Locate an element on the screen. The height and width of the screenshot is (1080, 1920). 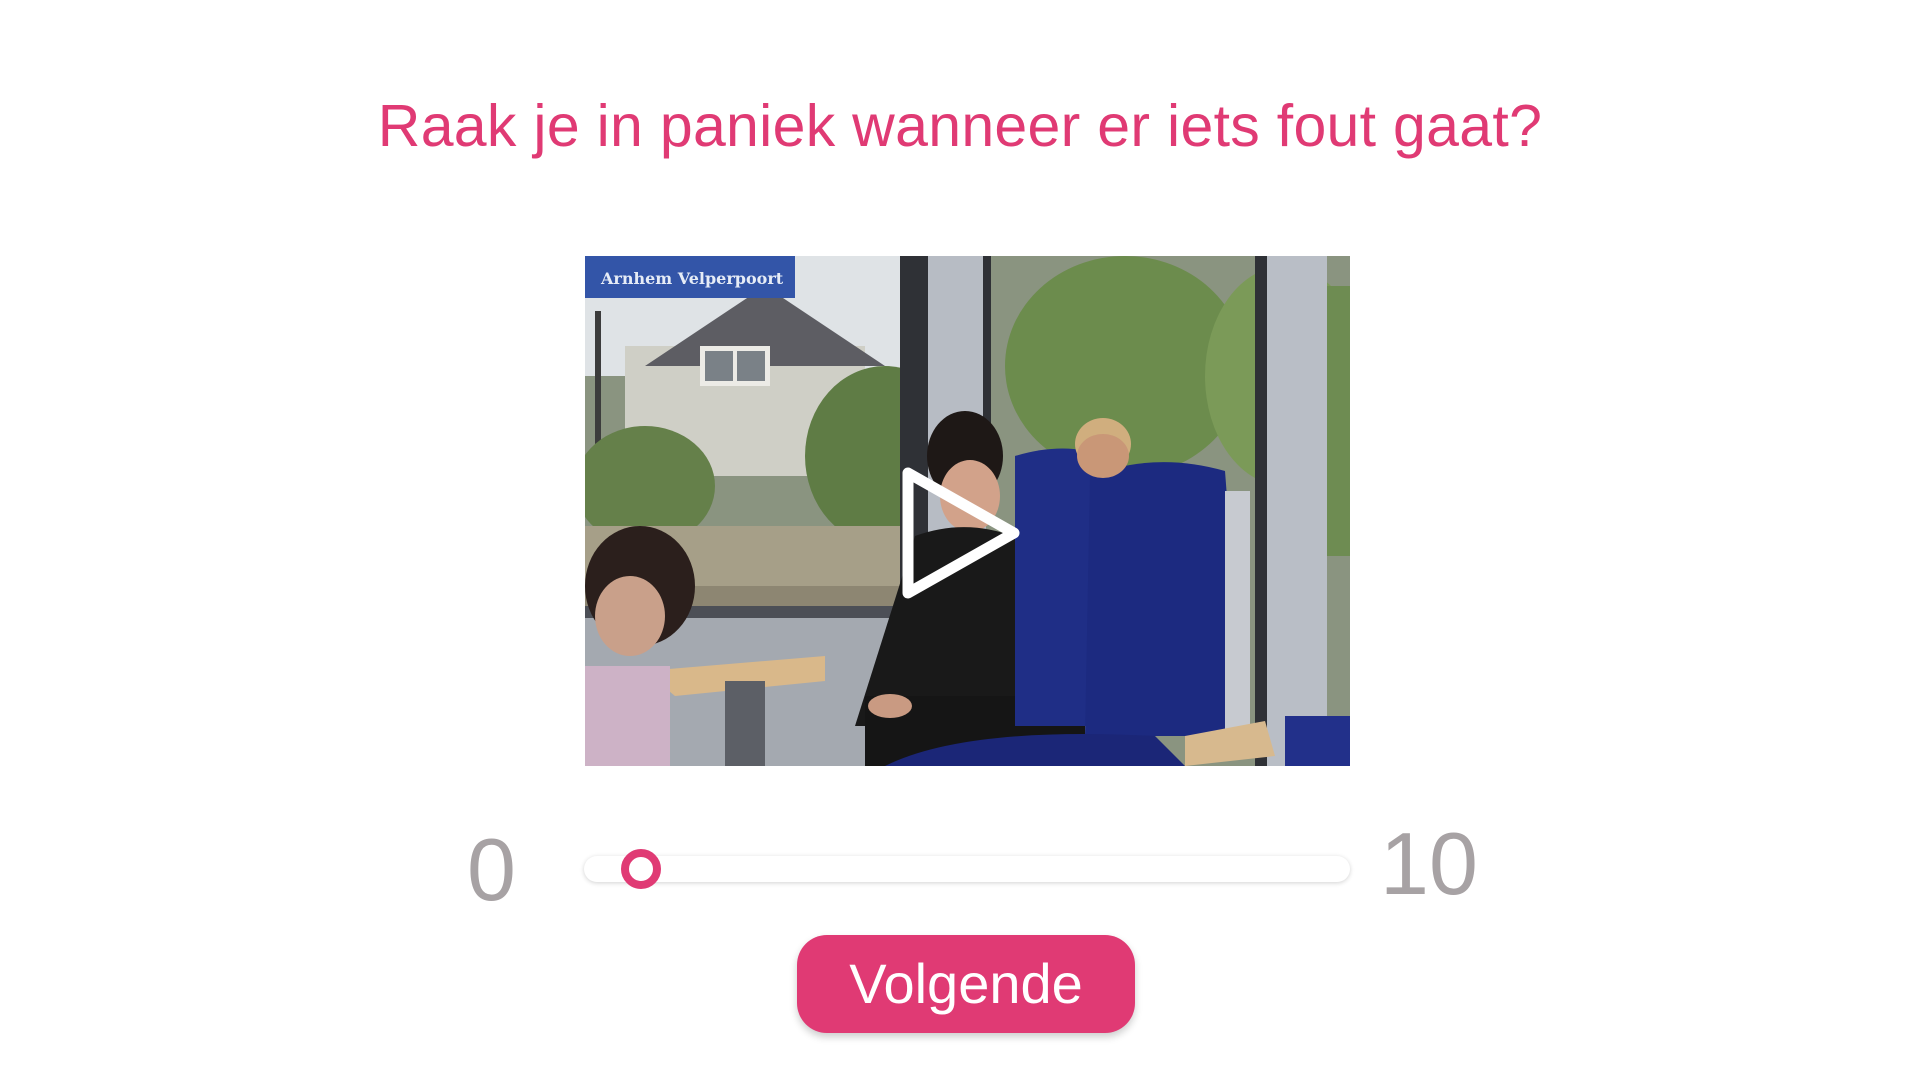
play-icon is located at coordinates (961, 533).